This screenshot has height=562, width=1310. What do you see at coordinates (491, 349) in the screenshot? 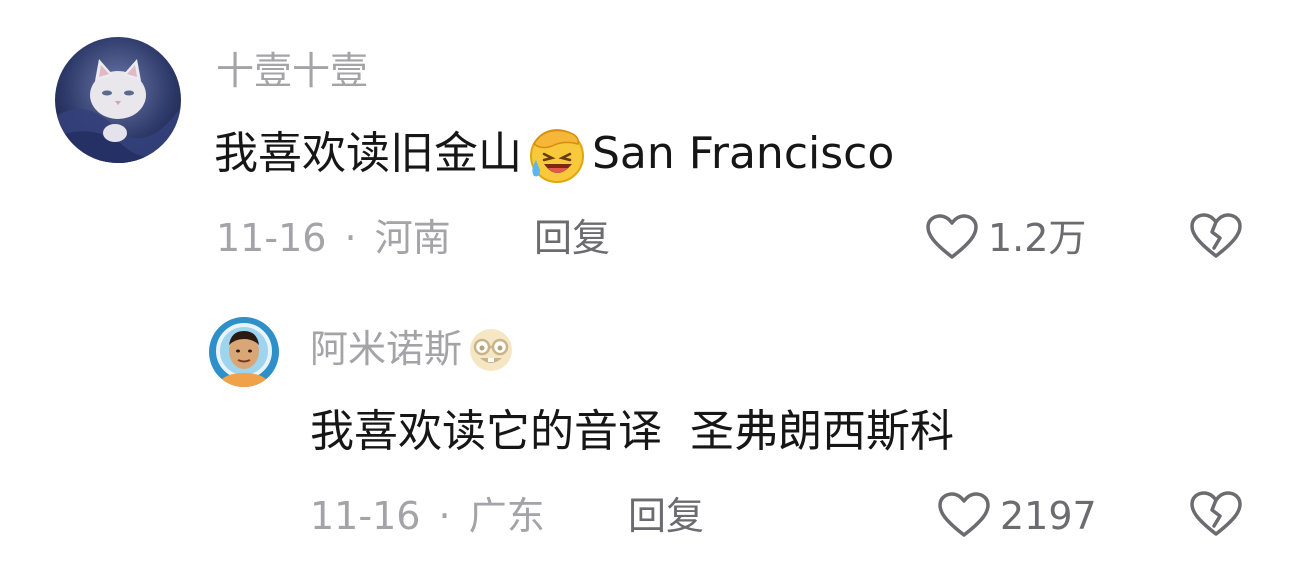
I see `nerd-face-icon` at bounding box center [491, 349].